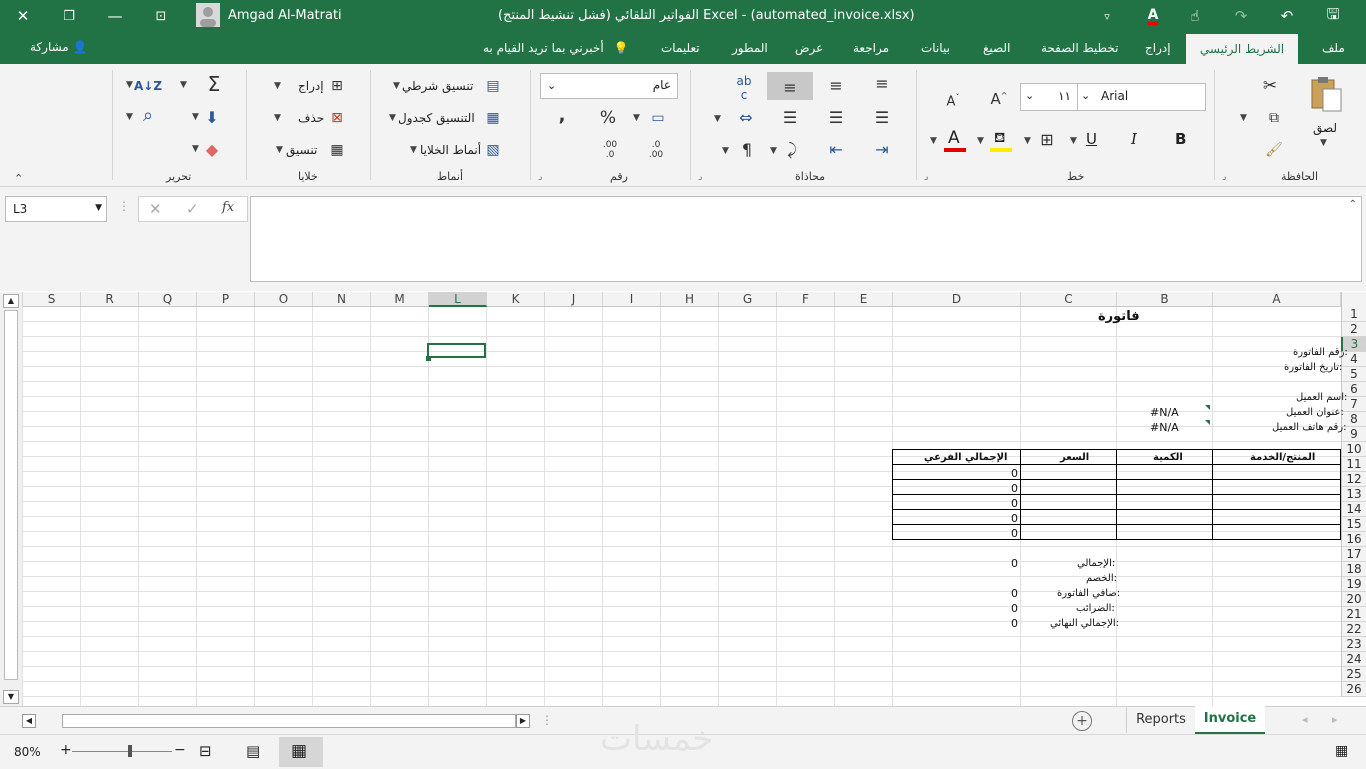  Describe the element at coordinates (953, 100) in the screenshot. I see `decrease-font-size-icon: Aˇ` at that location.